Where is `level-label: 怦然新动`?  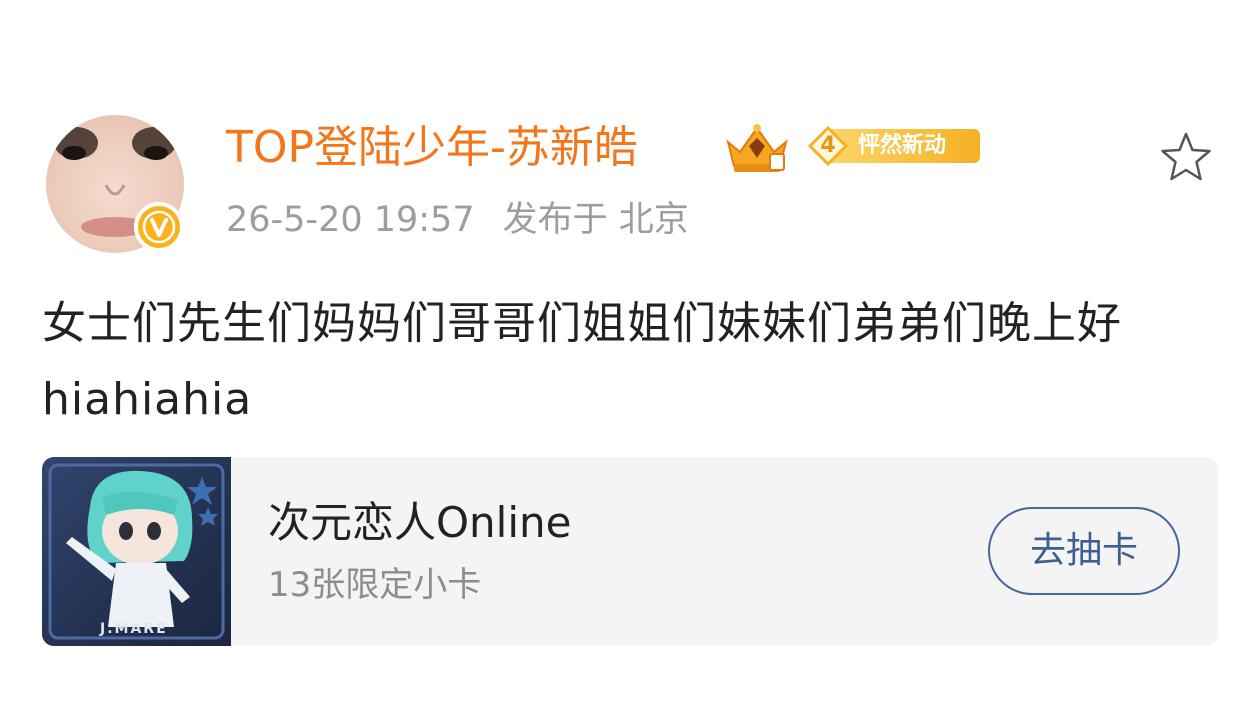
level-label: 怦然新动 is located at coordinates (902, 145).